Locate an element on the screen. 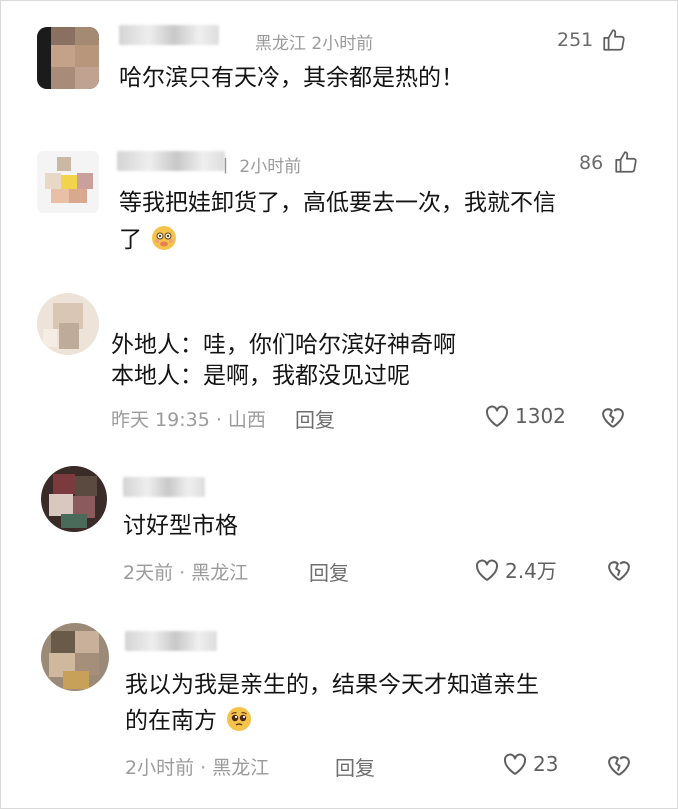  like-count: 251 is located at coordinates (575, 40).